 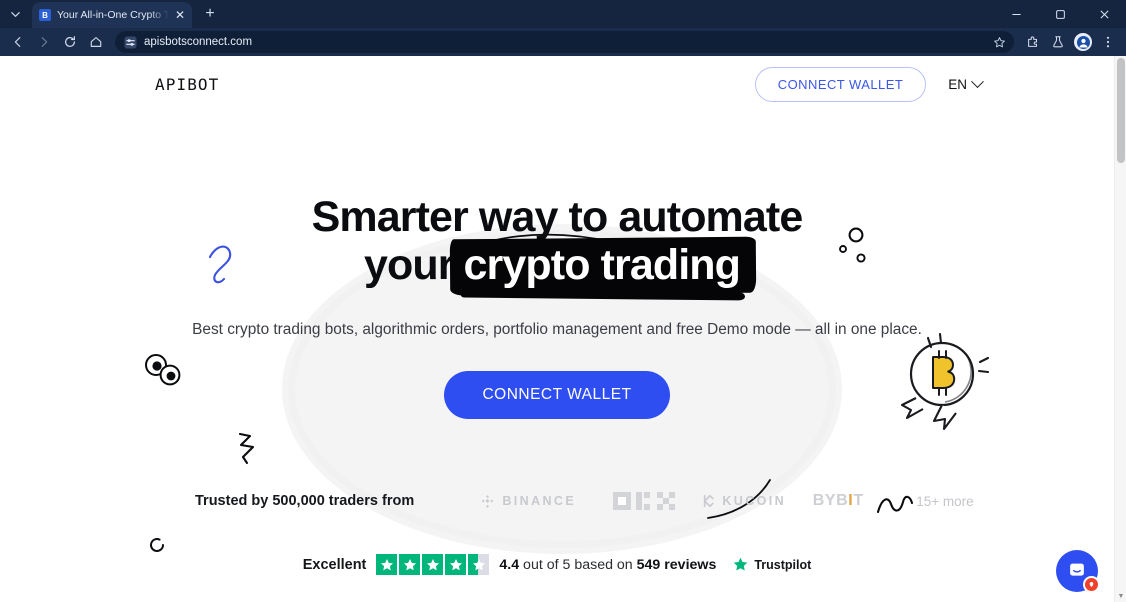 I want to click on trustpilot-rating-word: Excellent, so click(x=334, y=564).